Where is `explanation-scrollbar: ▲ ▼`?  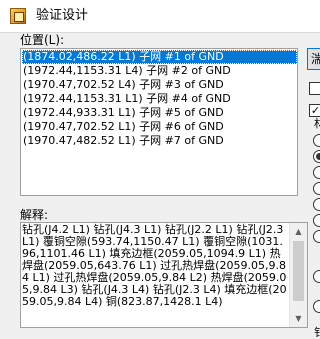 explanation-scrollbar: ▲ ▼ is located at coordinates (298, 275).